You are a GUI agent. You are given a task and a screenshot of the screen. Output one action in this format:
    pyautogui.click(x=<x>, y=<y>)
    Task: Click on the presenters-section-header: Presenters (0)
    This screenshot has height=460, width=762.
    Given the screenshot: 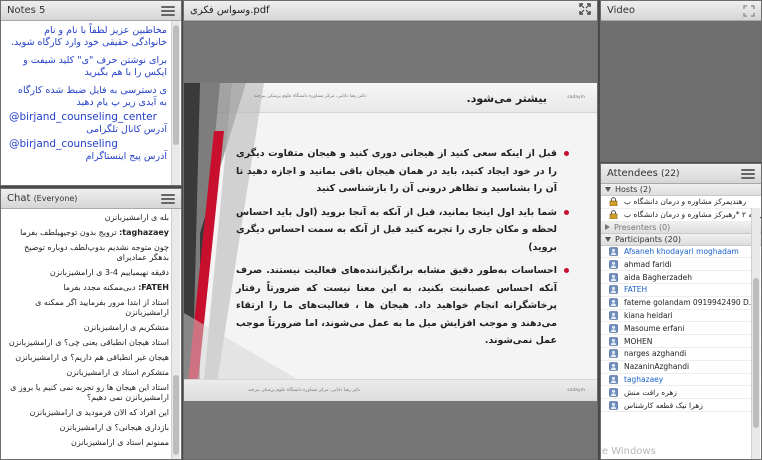 What is the action you would take?
    pyautogui.click(x=681, y=227)
    